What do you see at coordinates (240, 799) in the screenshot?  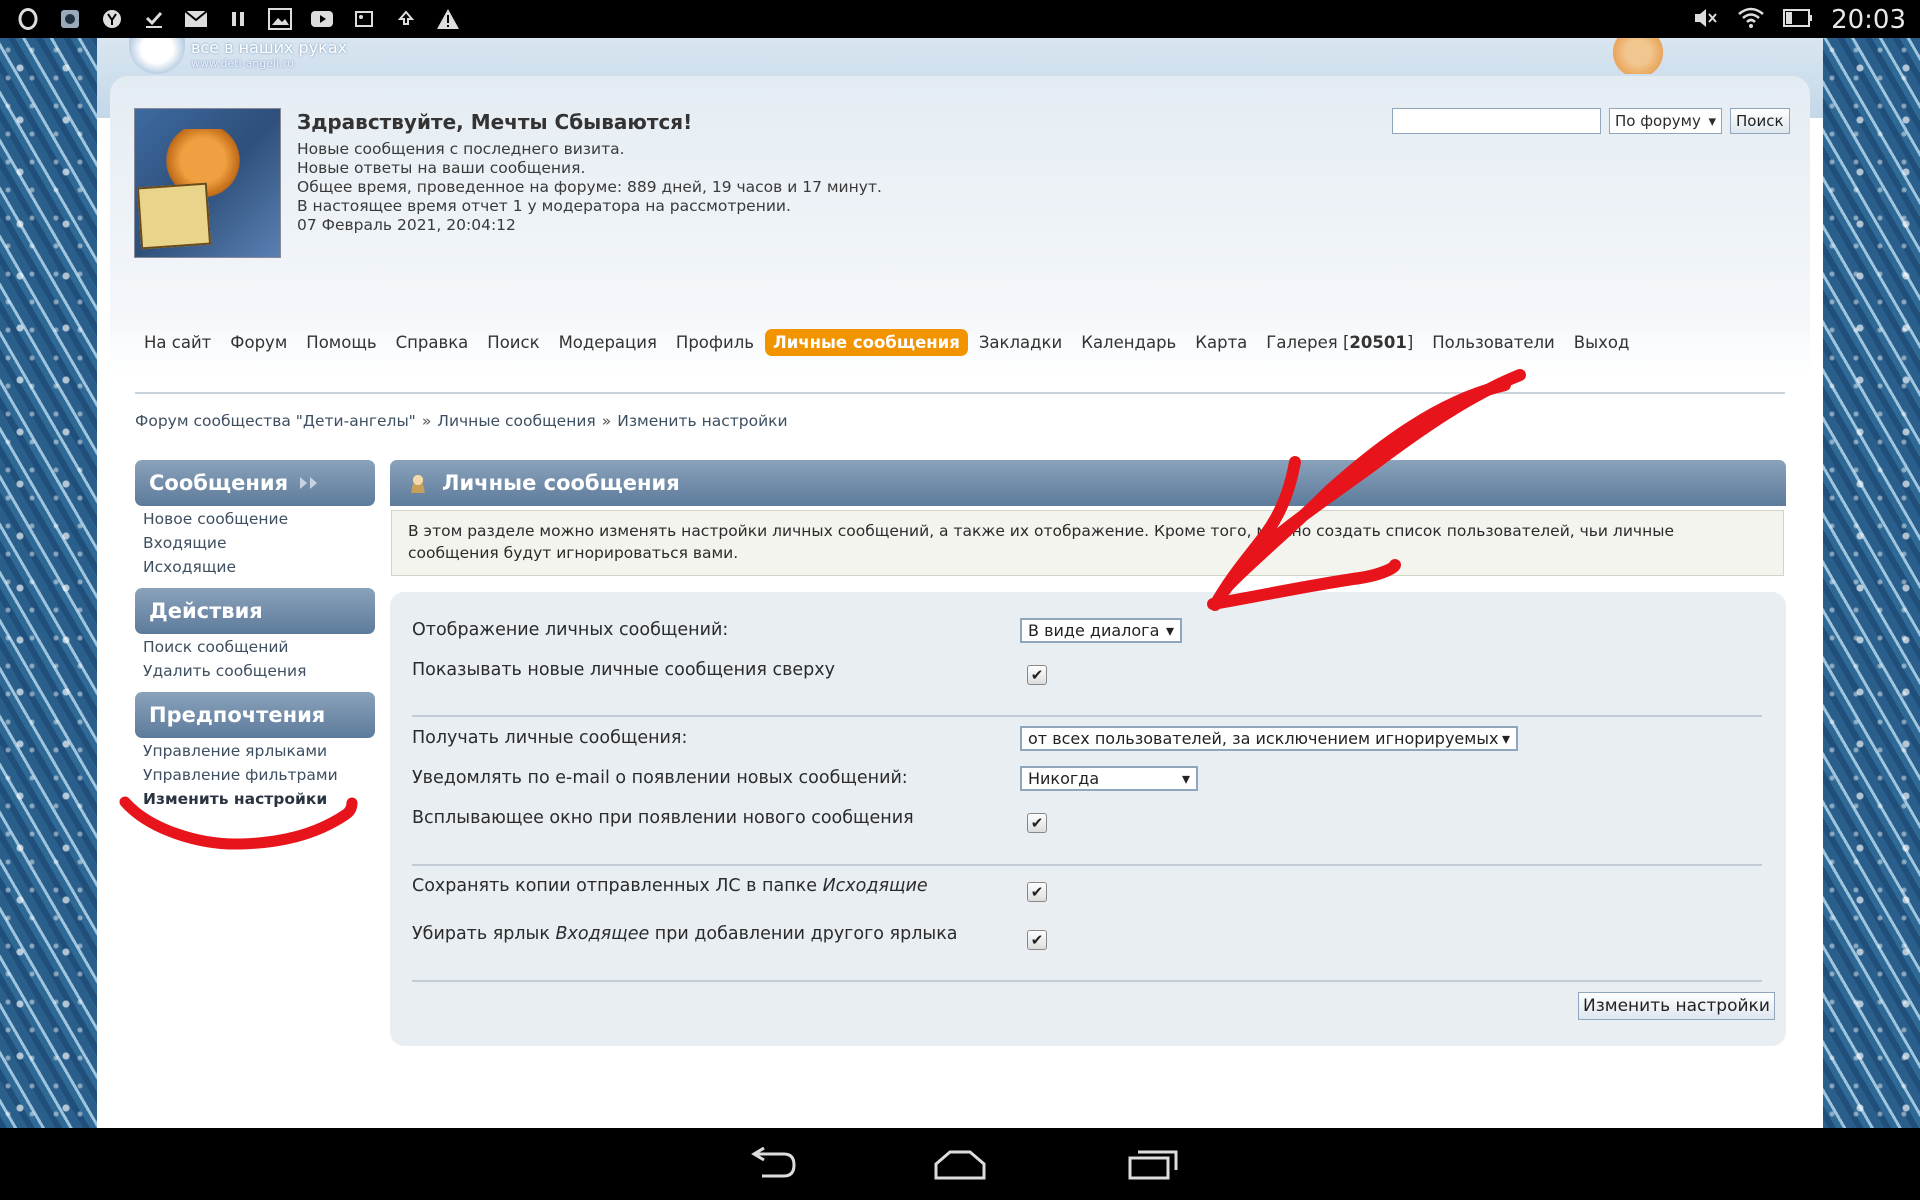 I see `sidebar-item-change-settings: Изменить настройки` at bounding box center [240, 799].